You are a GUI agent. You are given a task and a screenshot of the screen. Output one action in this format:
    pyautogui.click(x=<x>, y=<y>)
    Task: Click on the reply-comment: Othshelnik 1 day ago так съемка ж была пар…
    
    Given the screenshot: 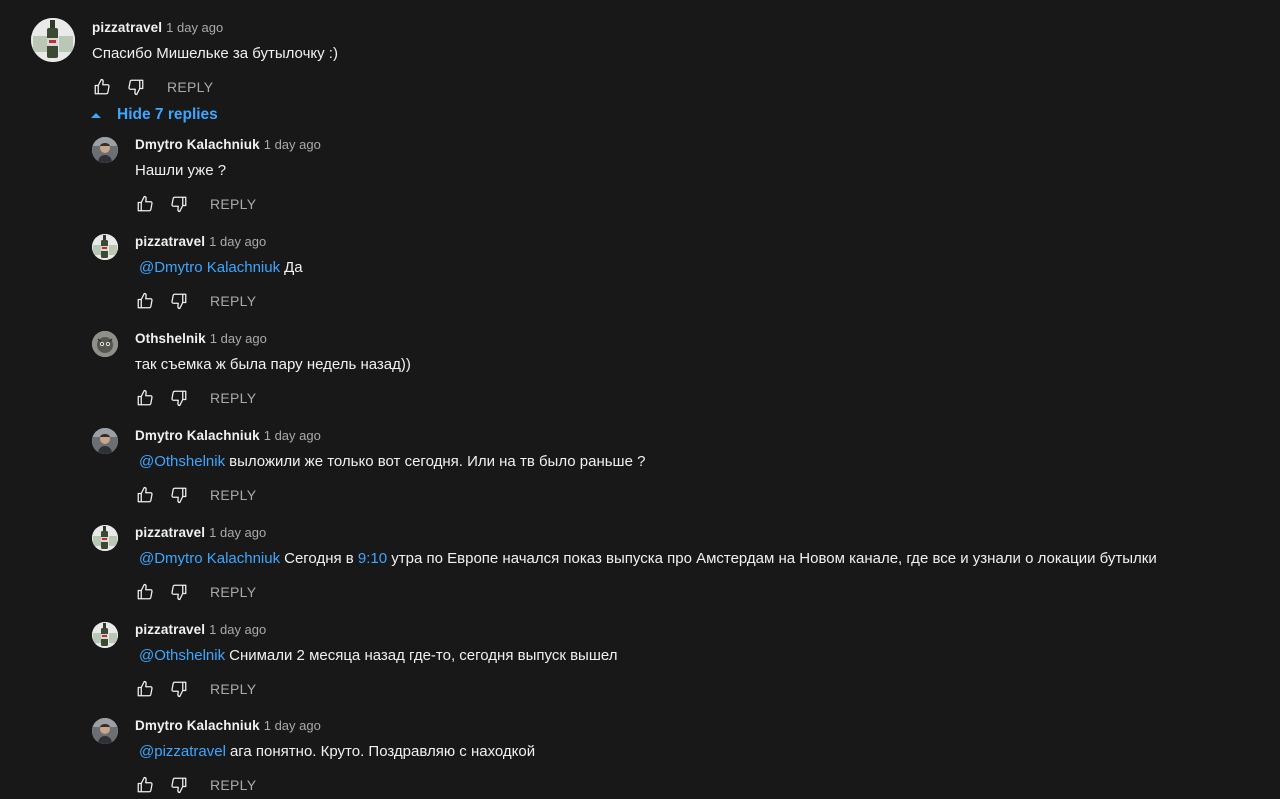 What is the action you would take?
    pyautogui.click(x=251, y=369)
    